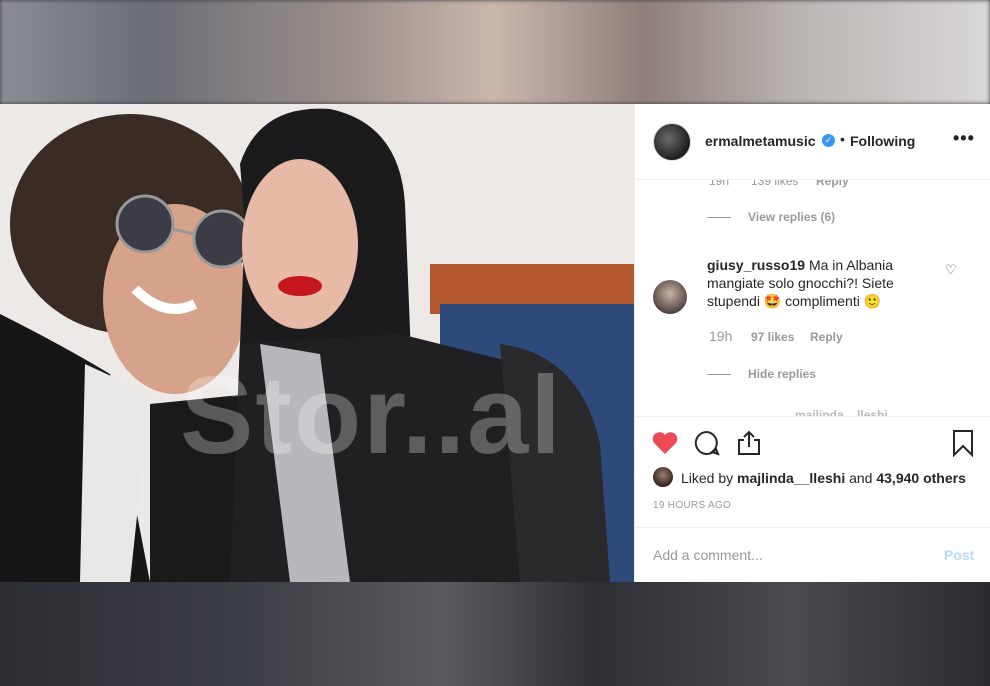 The width and height of the screenshot is (990, 686). What do you see at coordinates (692, 505) in the screenshot?
I see `post-timestamp: 19 HOURS AGO` at bounding box center [692, 505].